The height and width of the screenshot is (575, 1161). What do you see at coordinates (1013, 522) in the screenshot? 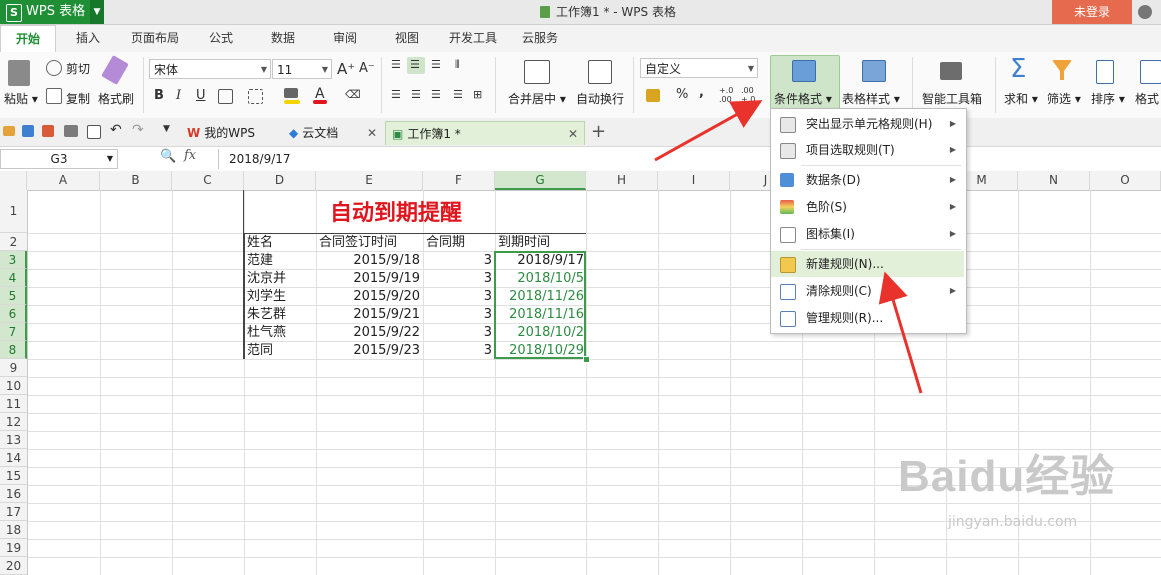
I see `watermark-url: jingyan.baidu.com` at bounding box center [1013, 522].